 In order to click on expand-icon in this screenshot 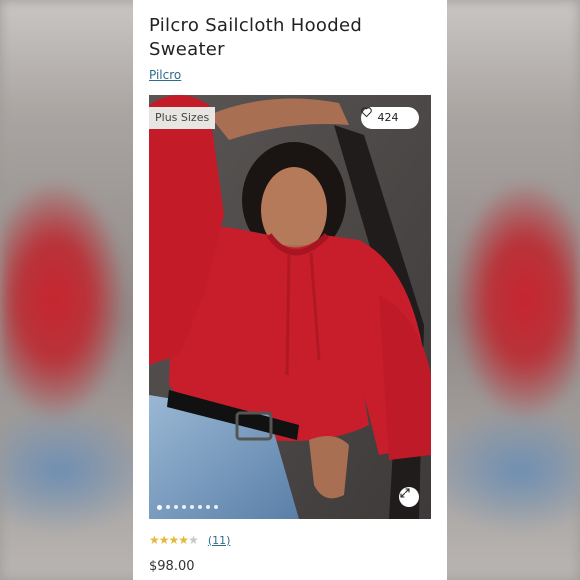, I will do `click(409, 497)`.